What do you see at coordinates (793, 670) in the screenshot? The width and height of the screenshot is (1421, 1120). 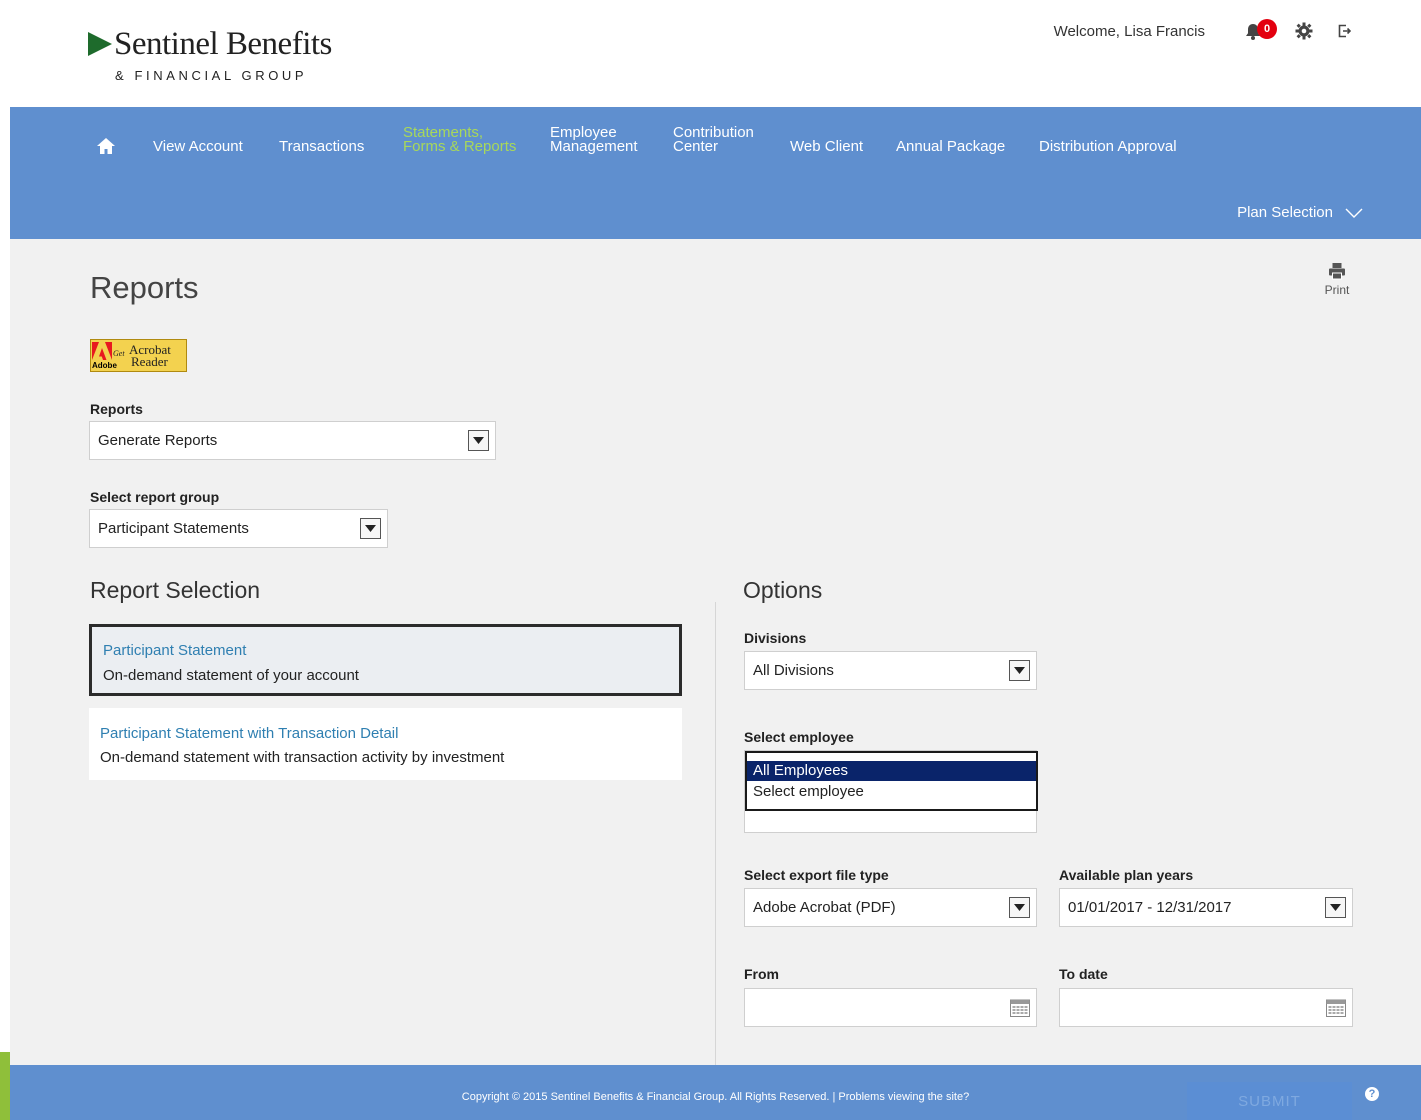 I see `divisions-select-value: All Divisions` at bounding box center [793, 670].